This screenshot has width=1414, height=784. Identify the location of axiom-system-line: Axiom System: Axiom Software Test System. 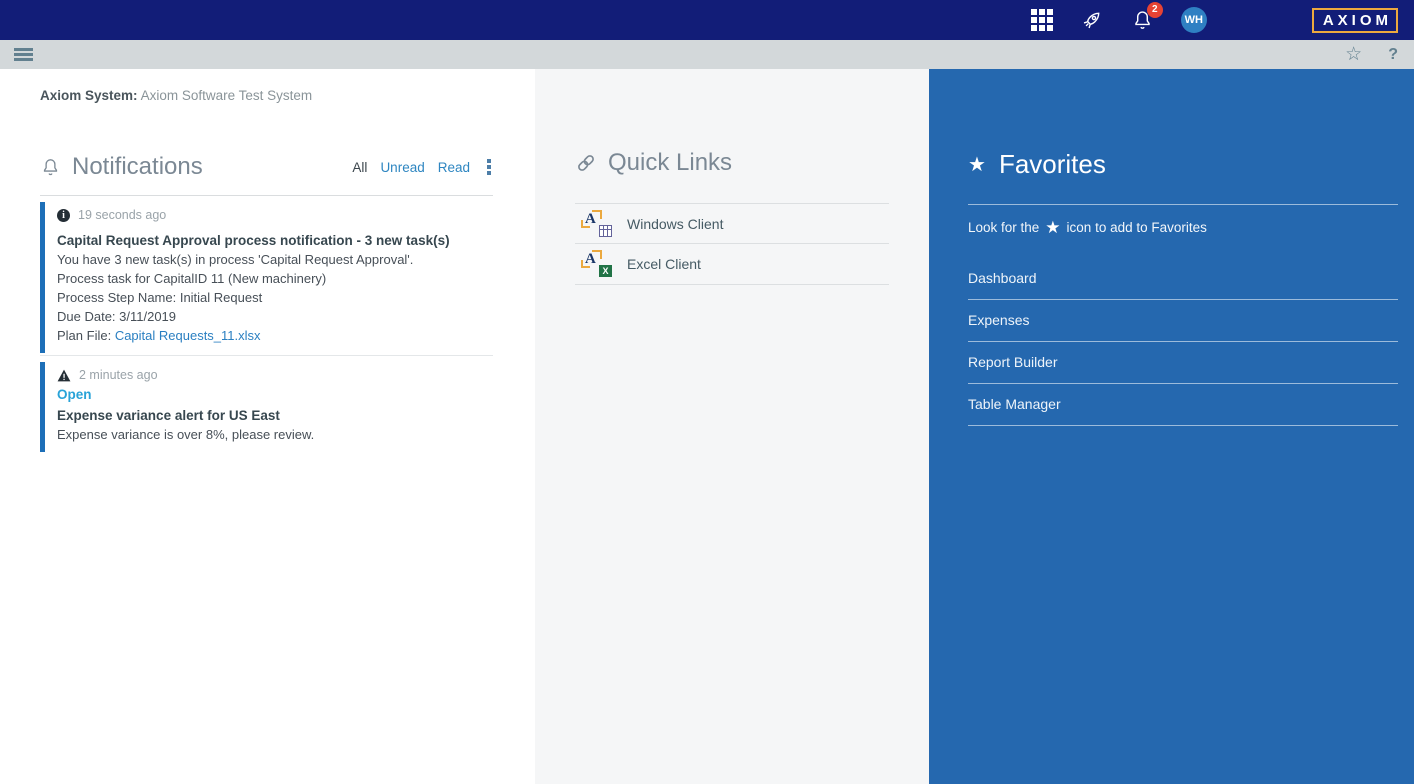
(266, 95).